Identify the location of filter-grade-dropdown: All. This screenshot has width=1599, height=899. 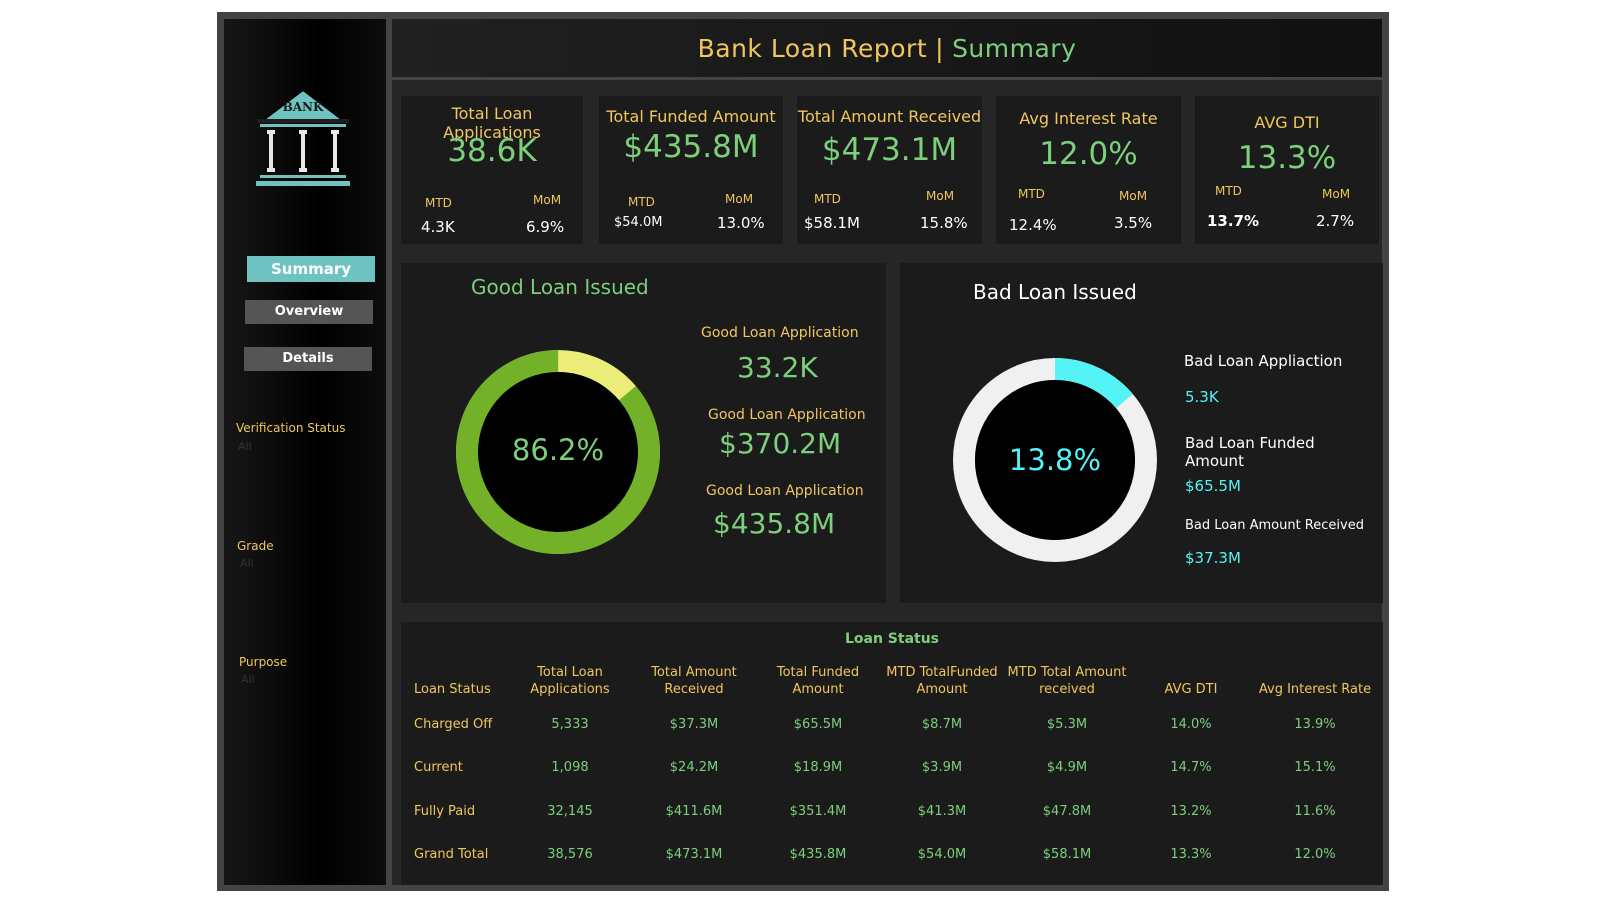
(247, 563).